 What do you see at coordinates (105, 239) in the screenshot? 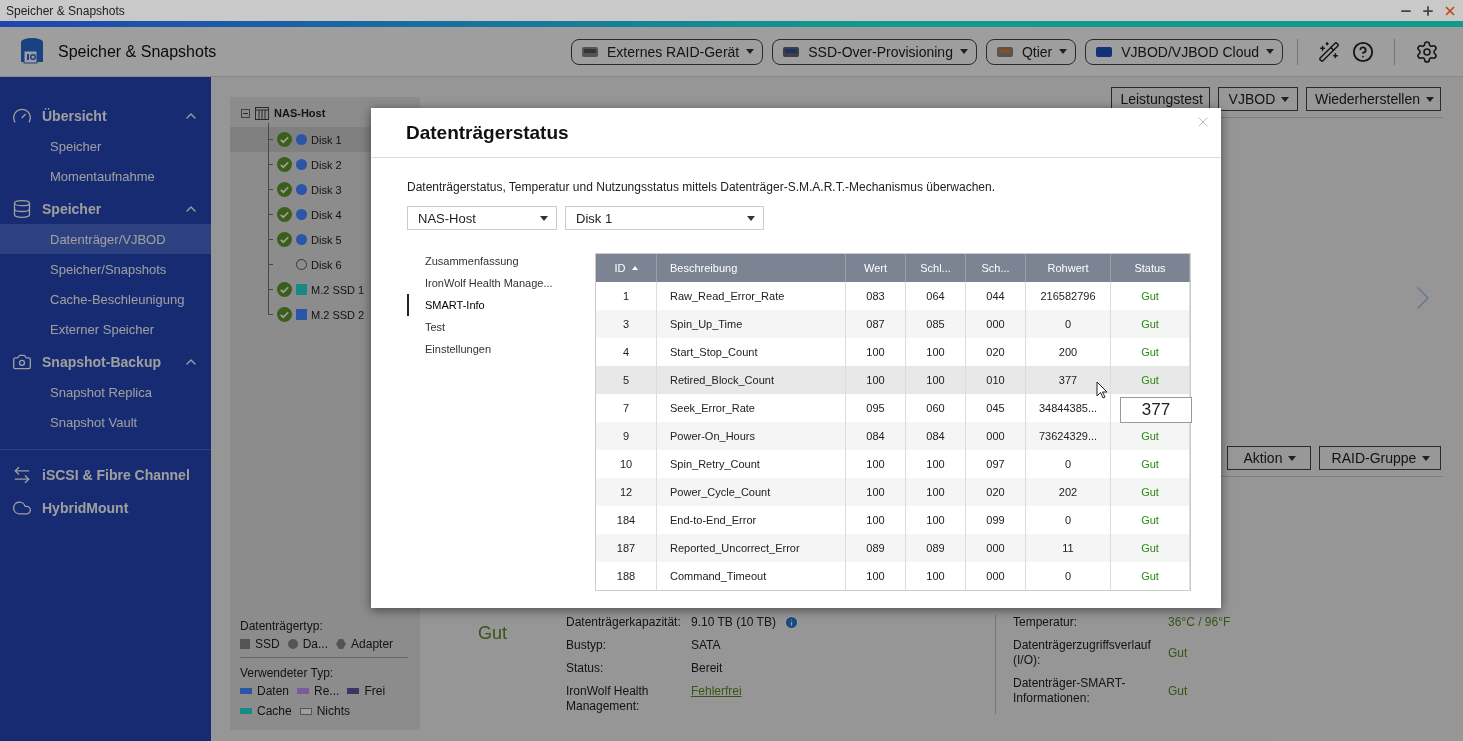
I see `sidebar-item: Datenträger/VJBOD` at bounding box center [105, 239].